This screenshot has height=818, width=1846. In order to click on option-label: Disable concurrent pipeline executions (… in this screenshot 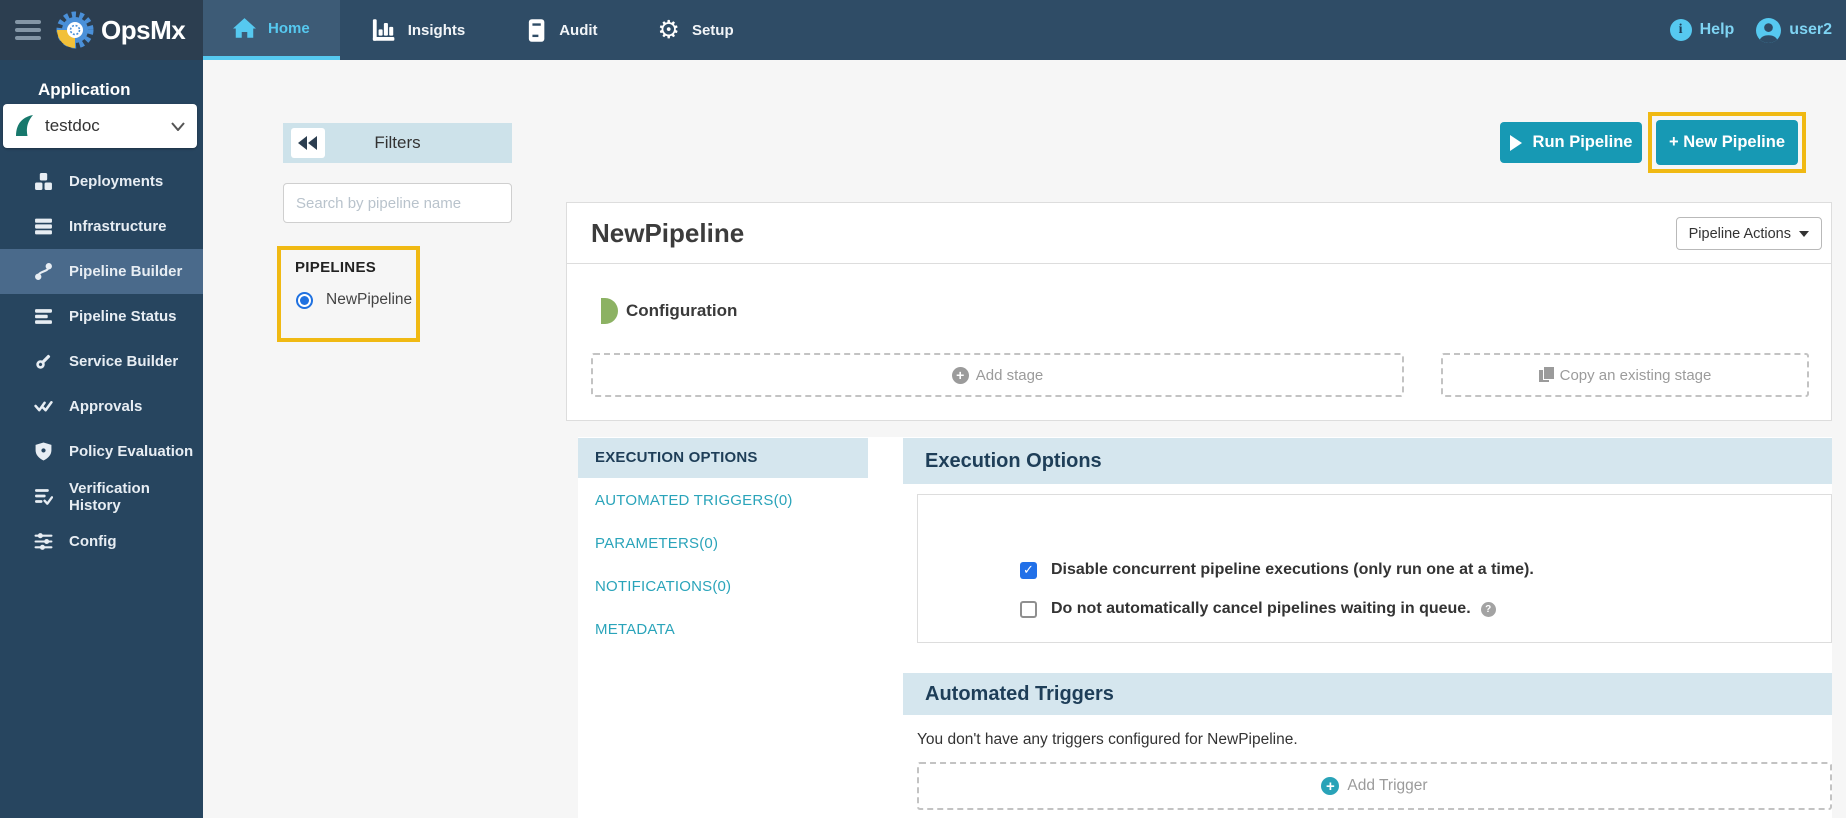, I will do `click(1292, 569)`.